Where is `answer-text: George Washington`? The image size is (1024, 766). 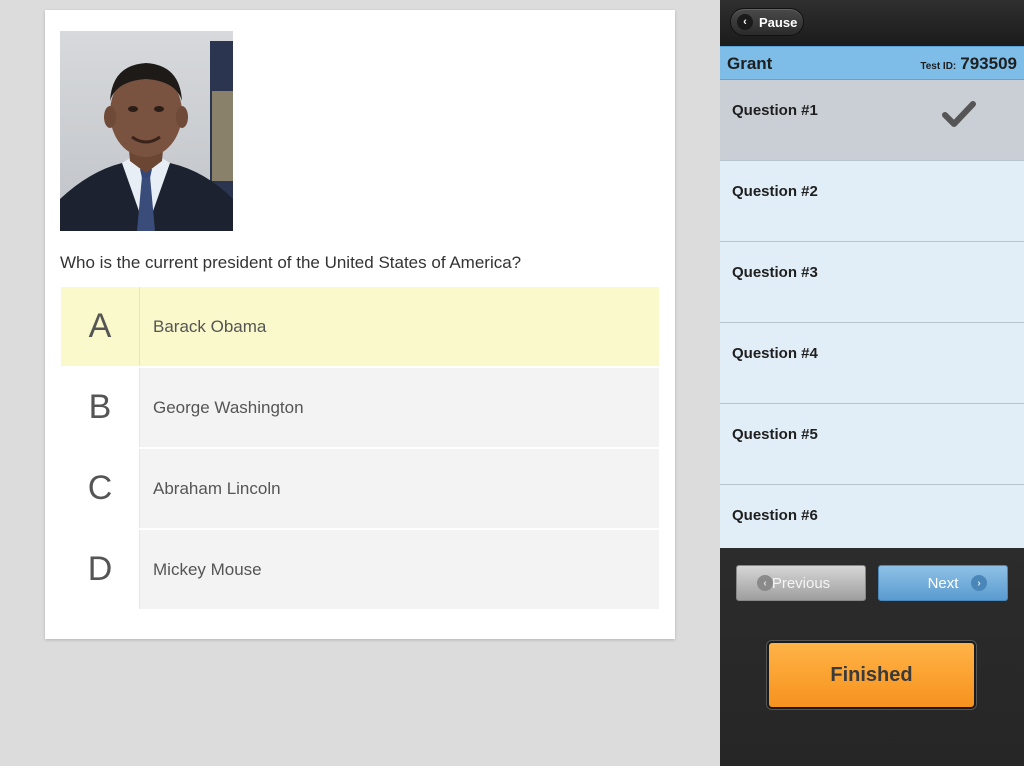
answer-text: George Washington is located at coordinates (228, 407).